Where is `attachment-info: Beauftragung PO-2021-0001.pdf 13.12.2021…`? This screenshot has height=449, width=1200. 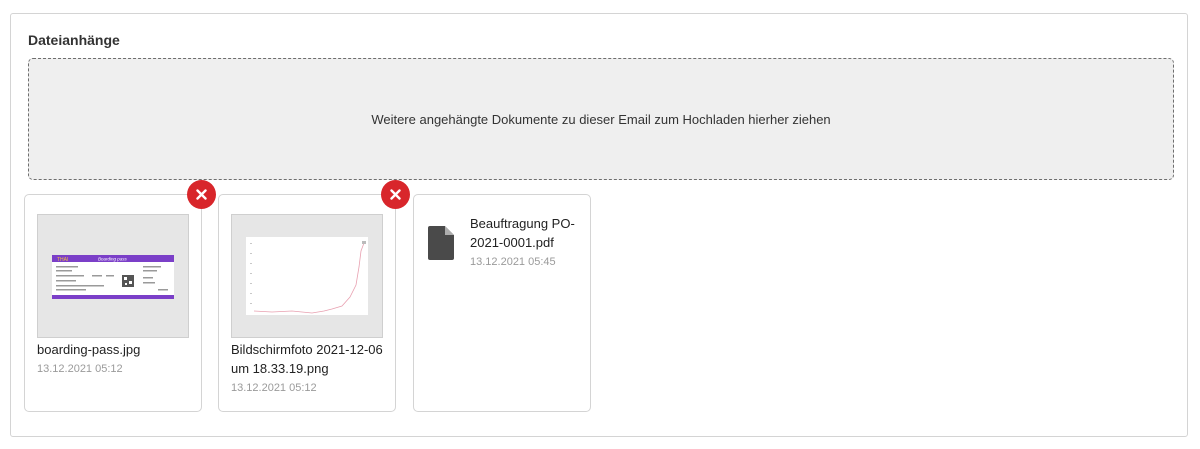 attachment-info: Beauftragung PO-2021-0001.pdf 13.12.2021… is located at coordinates (526, 242).